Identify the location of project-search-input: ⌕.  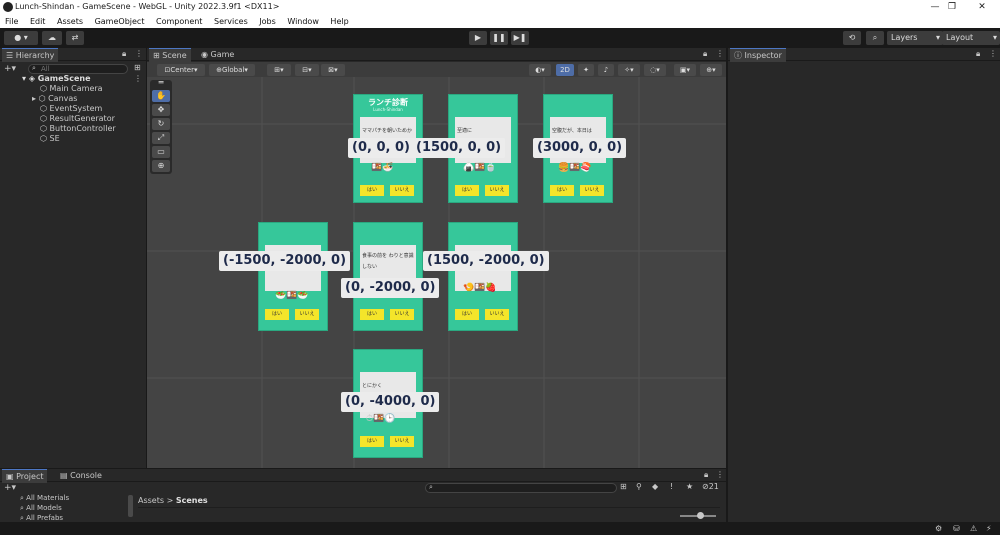
(521, 488).